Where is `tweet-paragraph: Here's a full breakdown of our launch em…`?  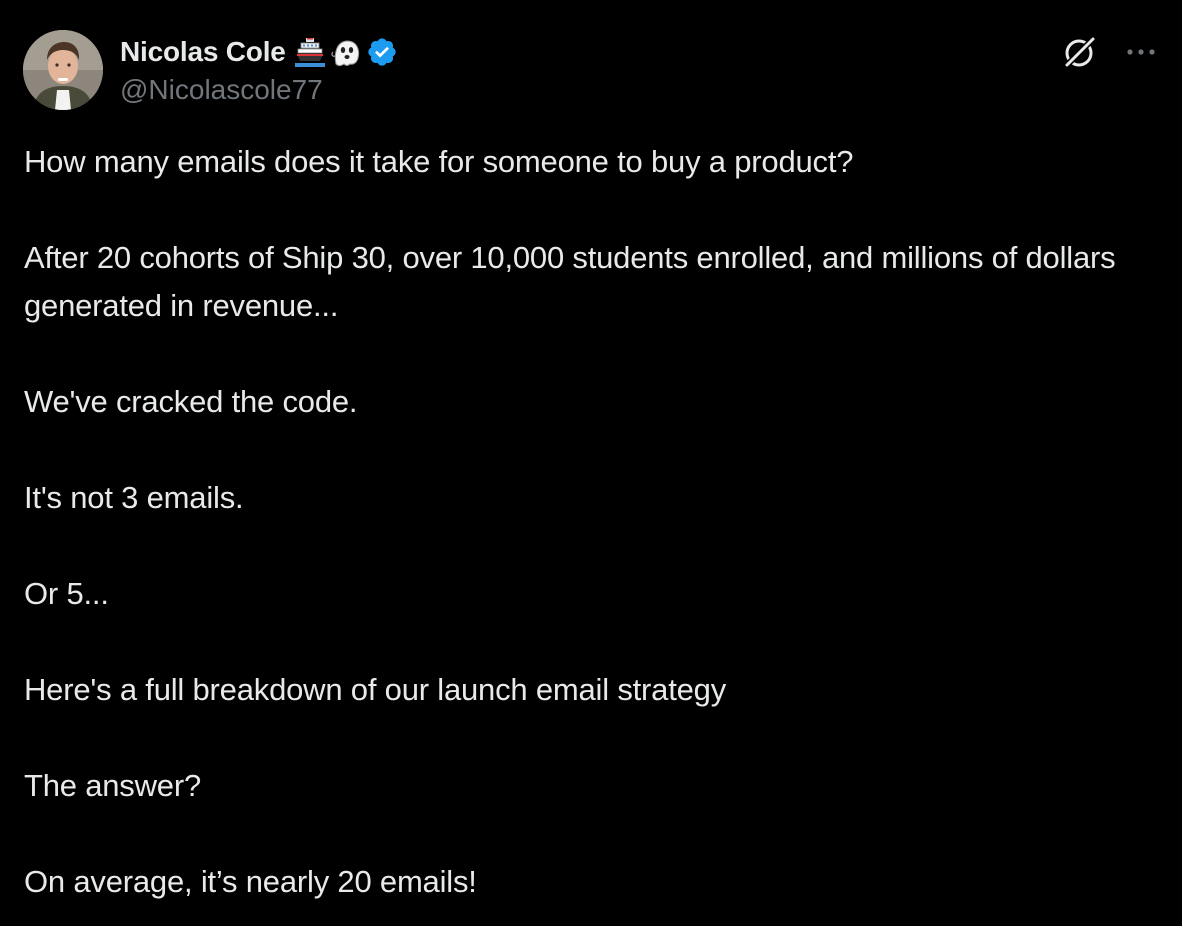 tweet-paragraph: Here's a full breakdown of our launch em… is located at coordinates (375, 689).